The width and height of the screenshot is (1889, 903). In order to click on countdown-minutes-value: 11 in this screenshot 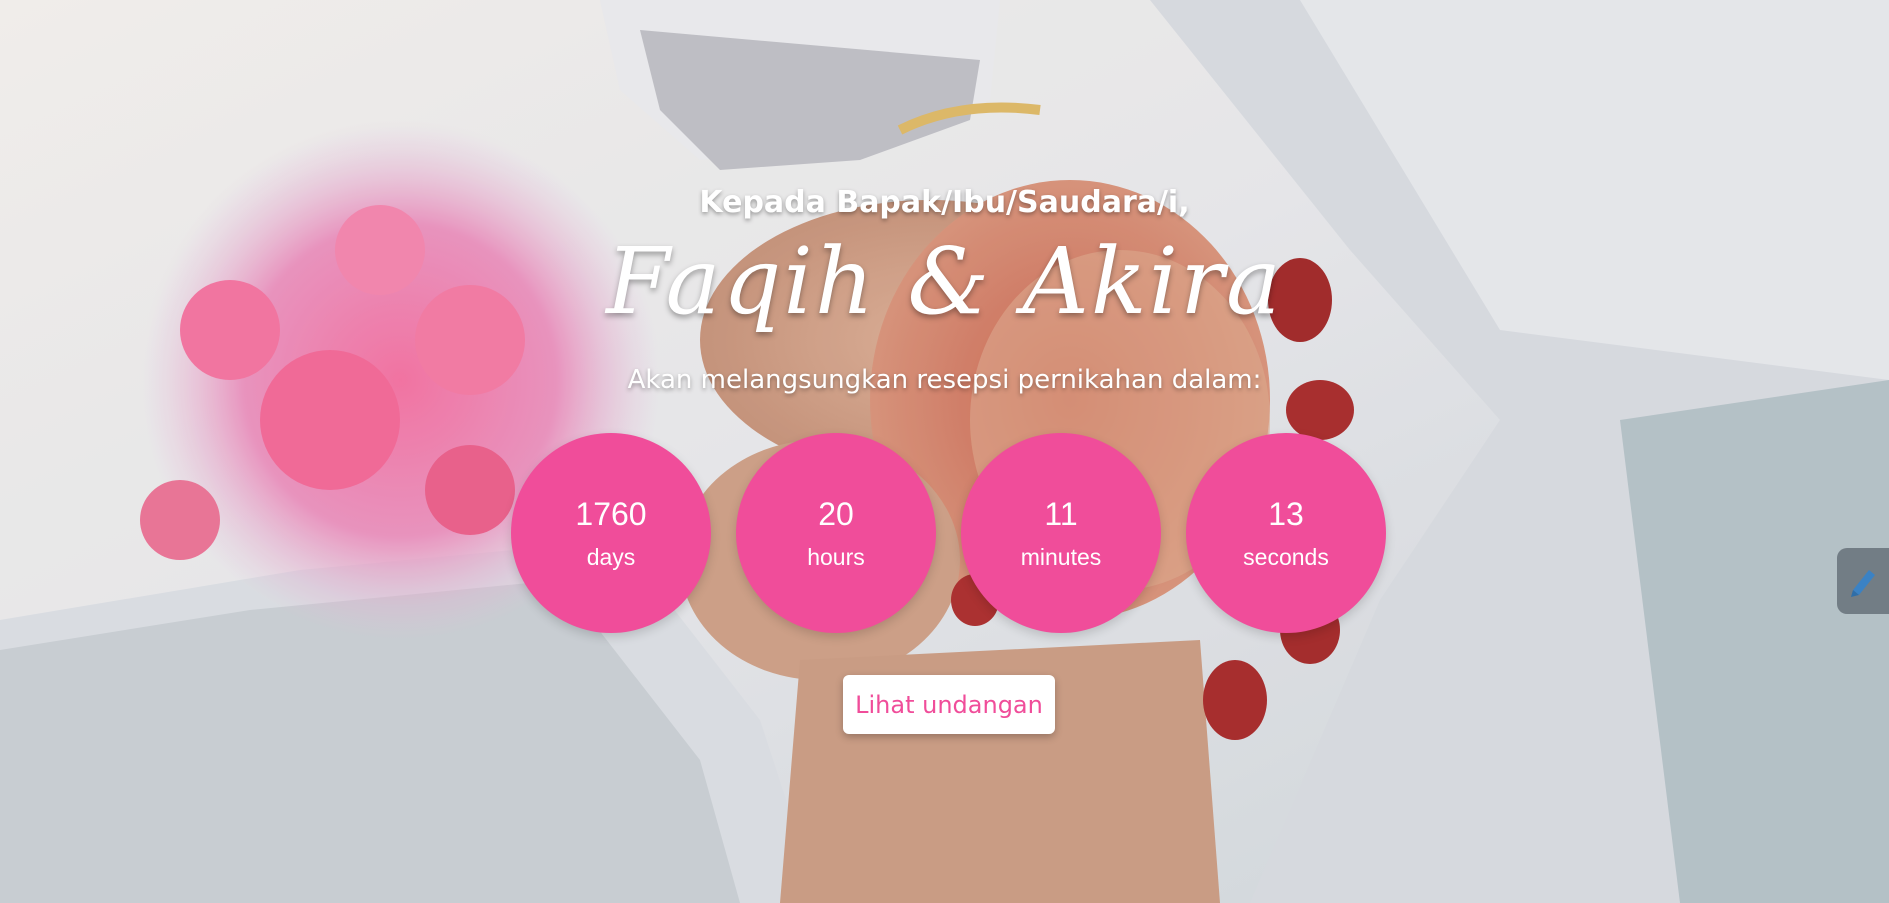, I will do `click(1061, 513)`.